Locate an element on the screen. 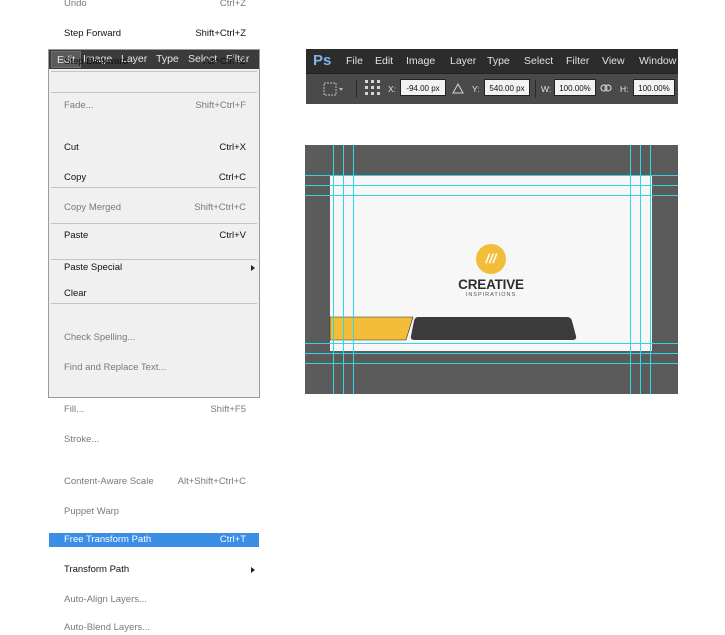 Image resolution: width=725 pixels, height=635 pixels. menu-filter: Filter is located at coordinates (577, 61).